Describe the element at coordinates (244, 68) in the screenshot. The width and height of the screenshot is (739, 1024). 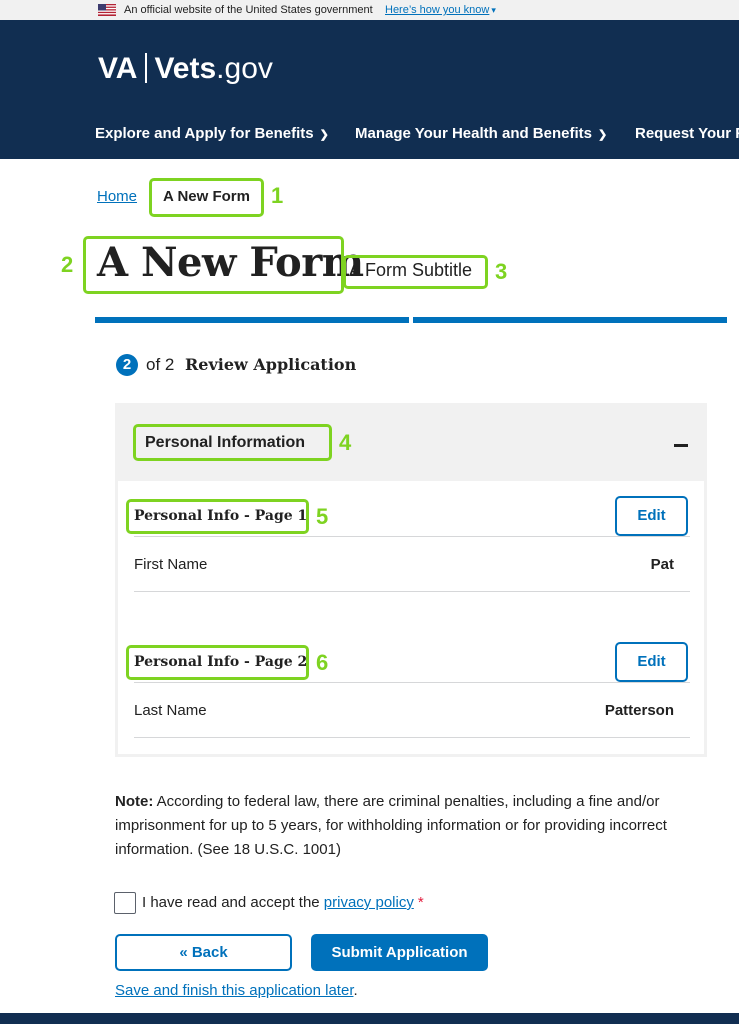
I see `logo-gov: .gov` at that location.